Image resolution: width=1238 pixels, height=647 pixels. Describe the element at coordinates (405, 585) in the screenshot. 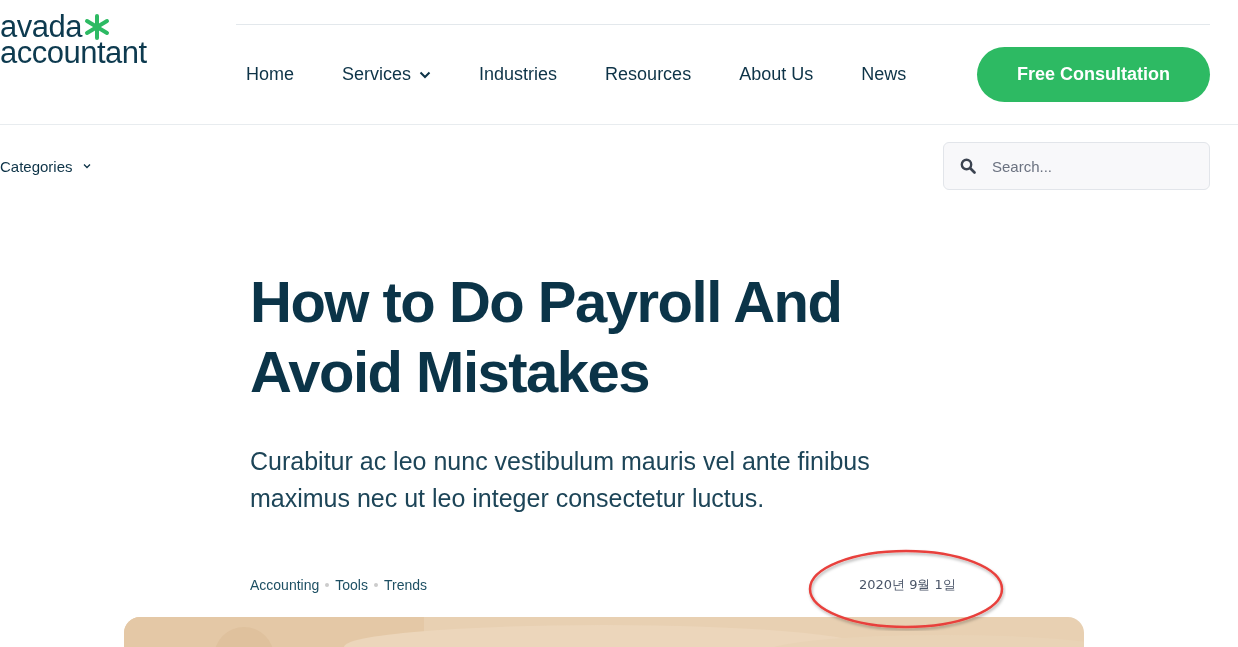

I see `tag-link: Trends` at that location.